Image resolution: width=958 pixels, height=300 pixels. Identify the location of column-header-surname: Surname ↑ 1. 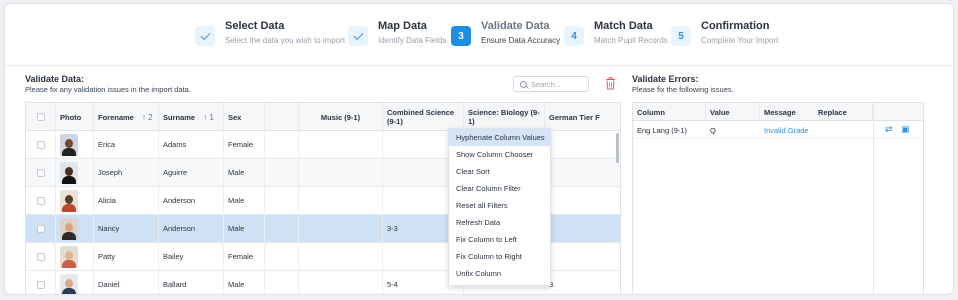
(191, 117).